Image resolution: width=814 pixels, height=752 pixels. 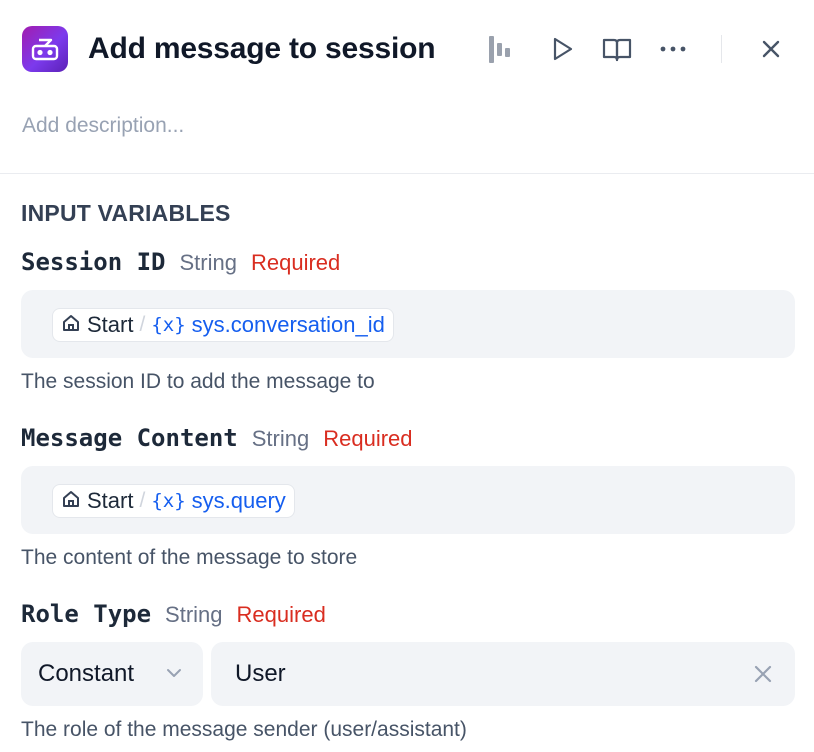 I want to click on variable-reference-chip: Start / {x} sys.conversation_id, so click(x=223, y=325).